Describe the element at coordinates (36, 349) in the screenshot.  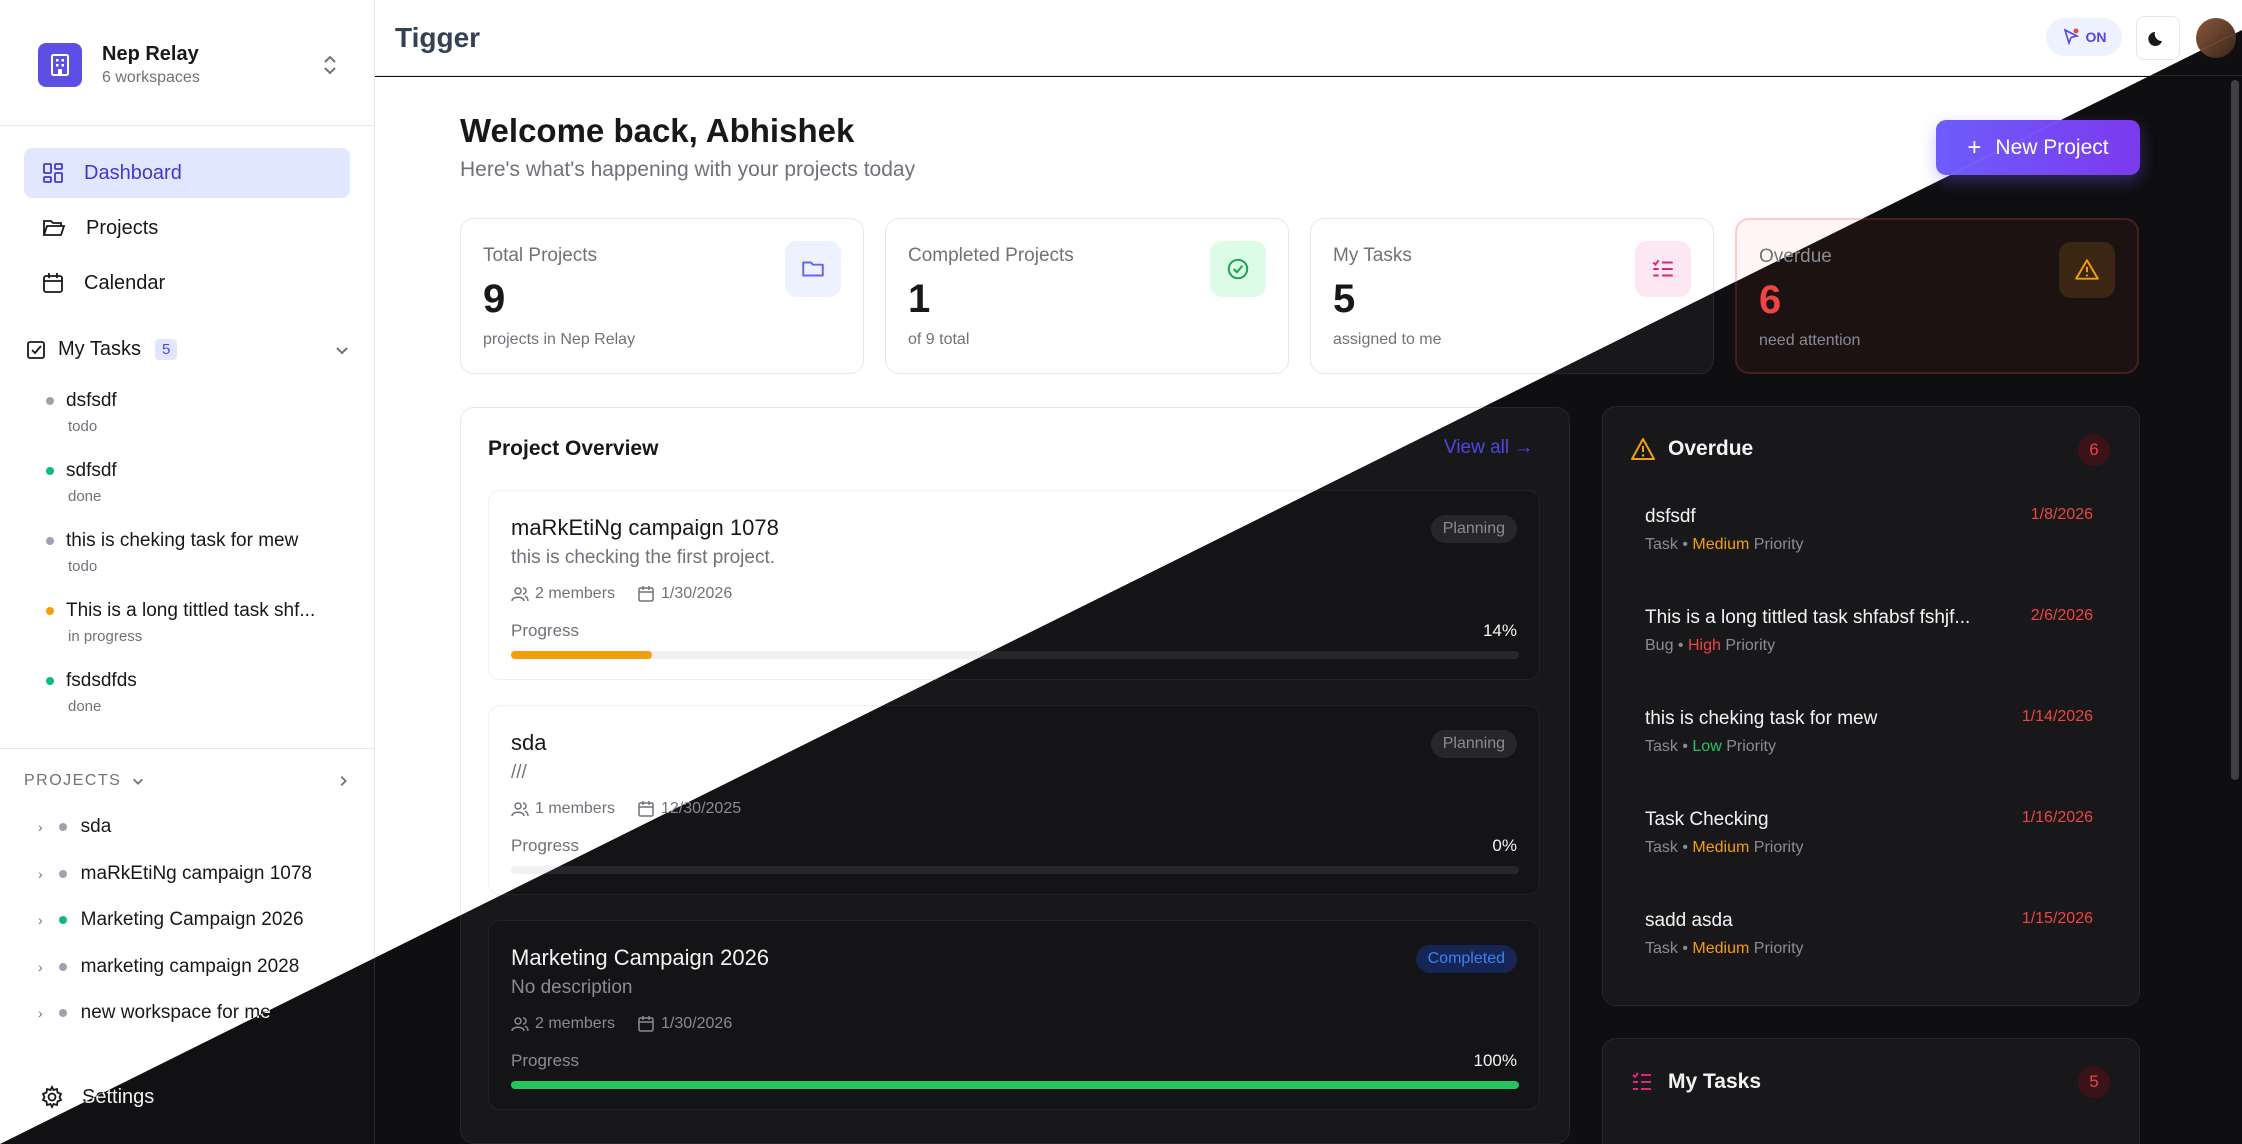
I see `checkbox-icon` at that location.